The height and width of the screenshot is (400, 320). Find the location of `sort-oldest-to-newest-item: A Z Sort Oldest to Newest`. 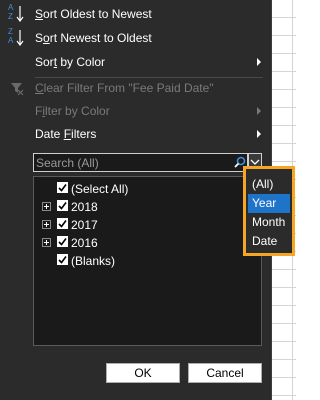

sort-oldest-to-newest-item: A Z Sort Oldest to Newest is located at coordinates (136, 14).